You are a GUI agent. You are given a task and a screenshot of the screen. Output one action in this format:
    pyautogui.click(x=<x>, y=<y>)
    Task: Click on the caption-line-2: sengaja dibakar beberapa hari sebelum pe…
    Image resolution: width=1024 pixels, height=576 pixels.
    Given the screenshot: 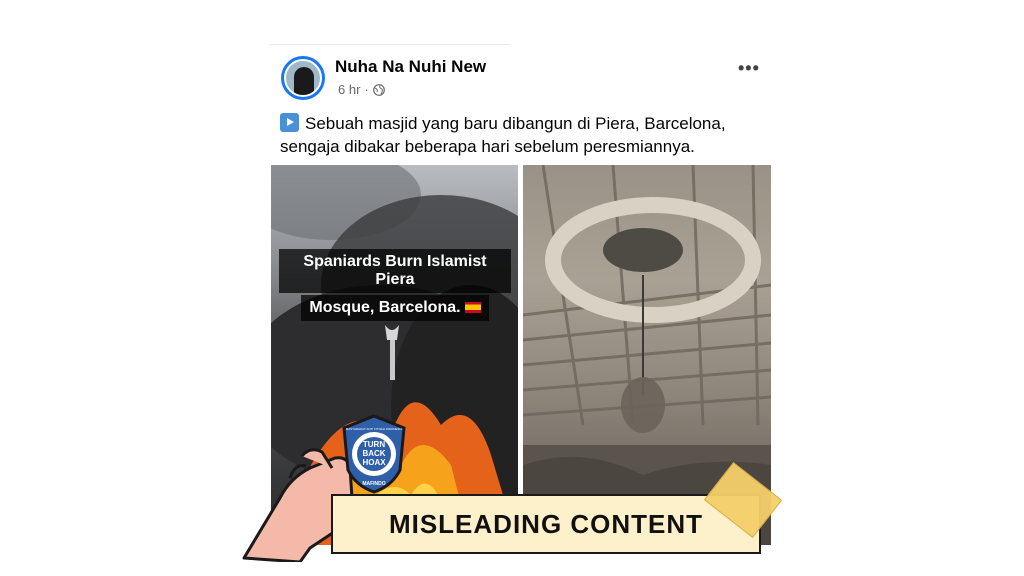 What is the action you would take?
    pyautogui.click(x=487, y=146)
    